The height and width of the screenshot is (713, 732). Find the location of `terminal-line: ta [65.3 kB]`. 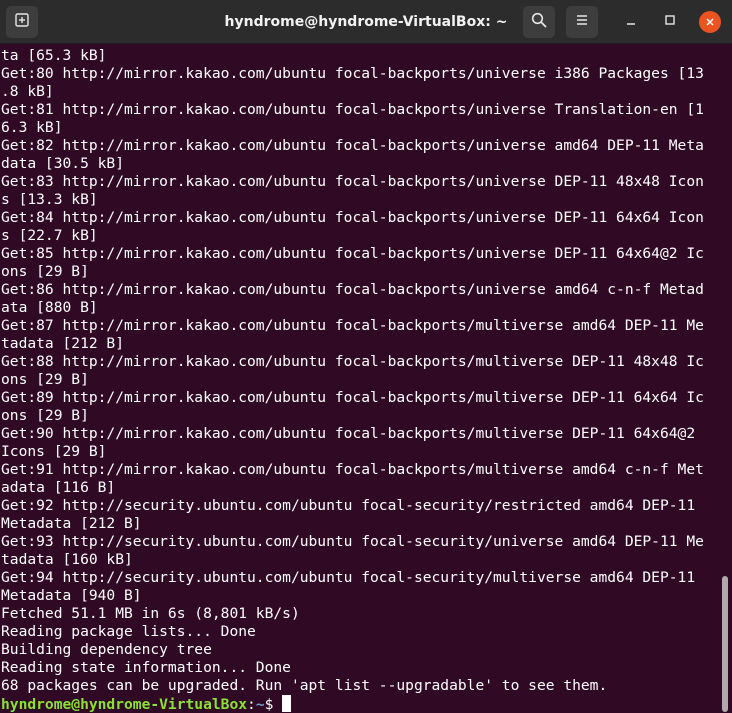

terminal-line: ta [65.3 kB] is located at coordinates (54, 55).